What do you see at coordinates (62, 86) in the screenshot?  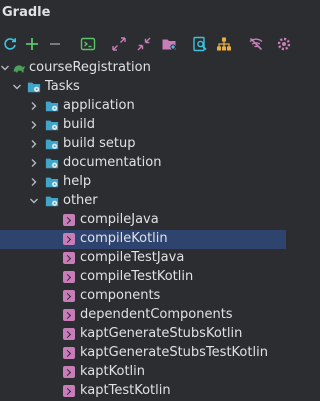 I see `tree-node-label: Tasks` at bounding box center [62, 86].